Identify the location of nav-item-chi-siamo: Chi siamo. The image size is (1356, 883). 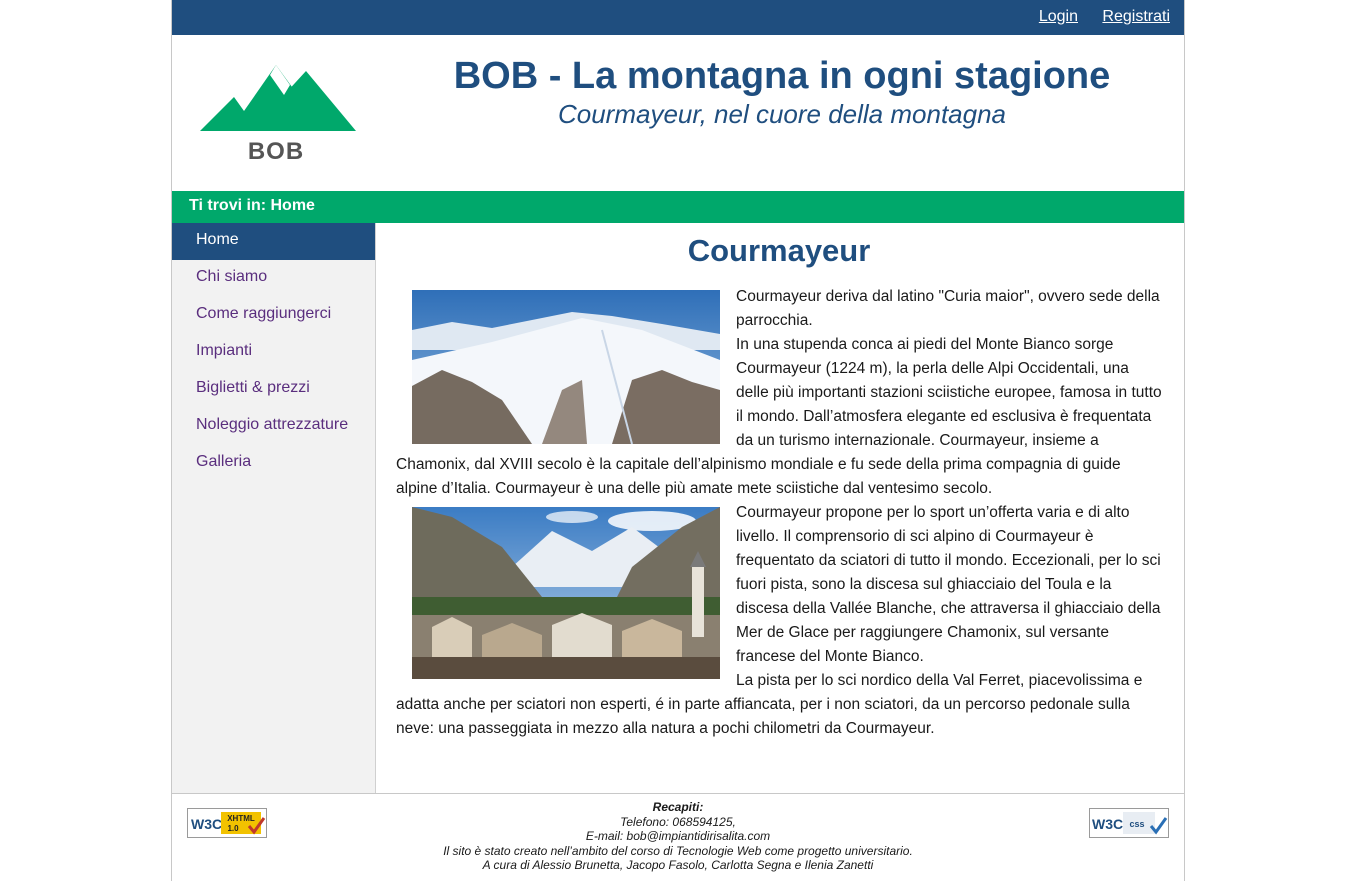
(273, 278).